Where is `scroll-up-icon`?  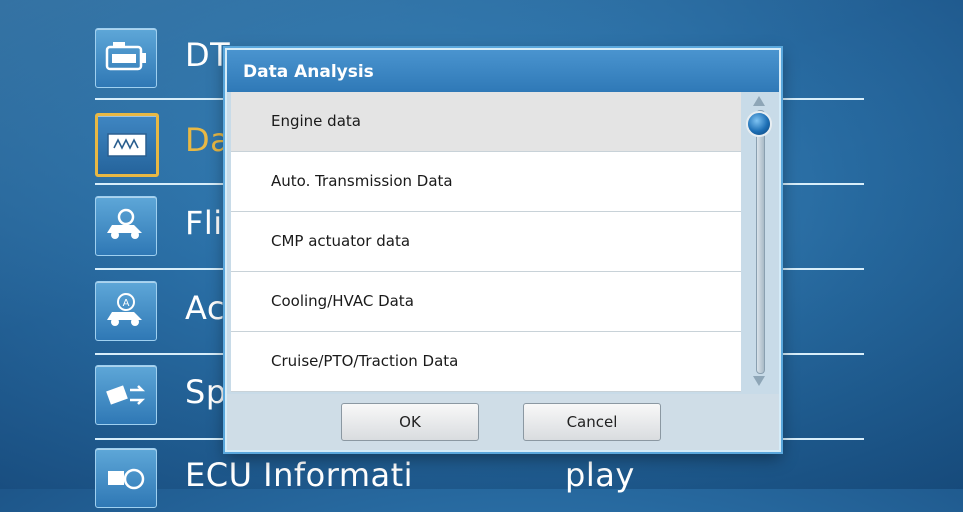 scroll-up-icon is located at coordinates (759, 101).